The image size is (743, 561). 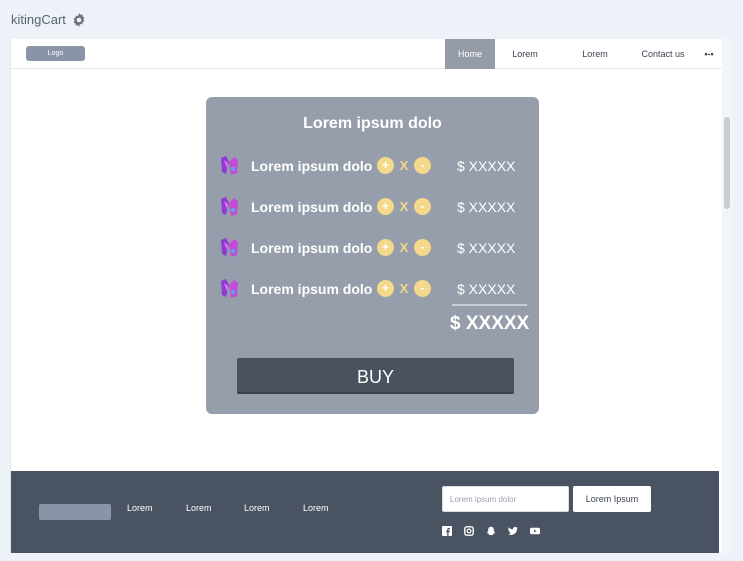 I want to click on app-title-bar: kitingCart, so click(x=48, y=19).